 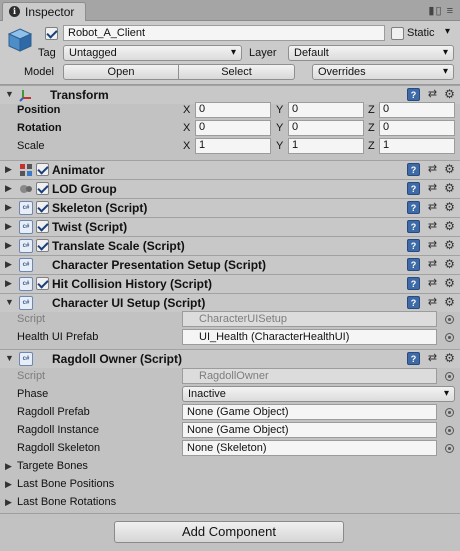 What do you see at coordinates (50, 12) in the screenshot?
I see `tab-label: Inspector` at bounding box center [50, 12].